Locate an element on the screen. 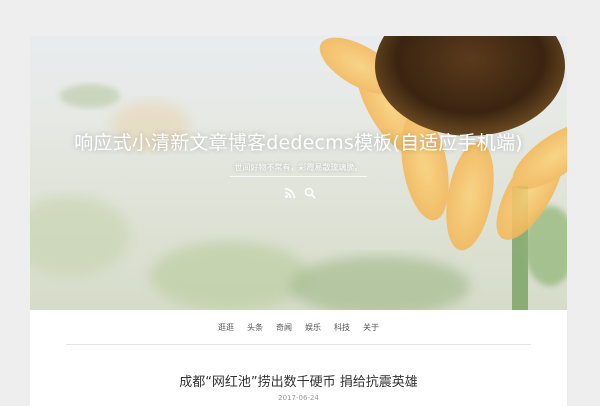  site-title: 响应式小清新文章博客dedecms模板(自适应手机端) is located at coordinates (298, 141).